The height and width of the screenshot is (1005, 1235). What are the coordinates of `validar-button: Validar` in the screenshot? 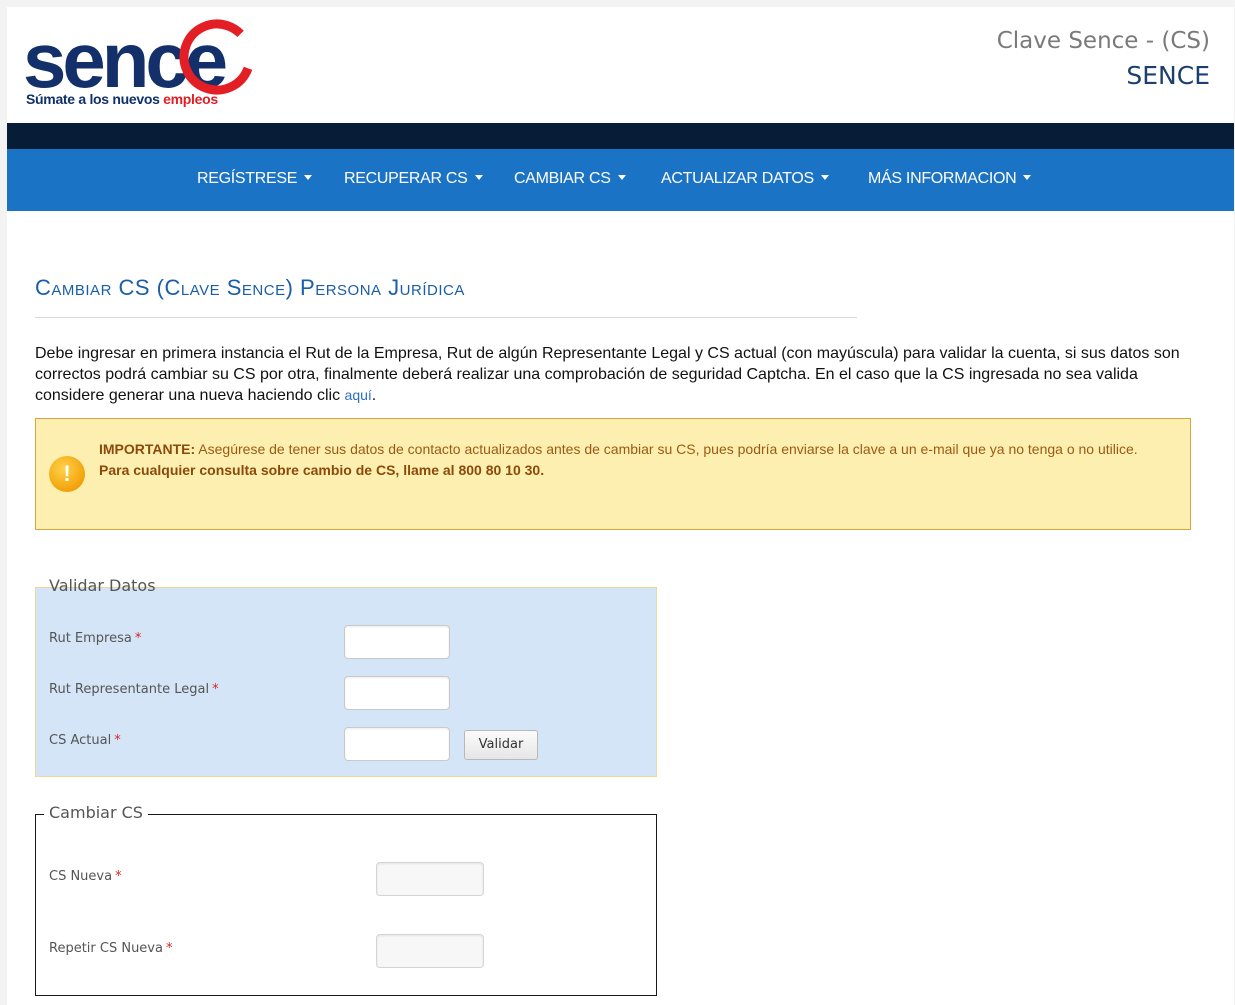 It's located at (501, 745).